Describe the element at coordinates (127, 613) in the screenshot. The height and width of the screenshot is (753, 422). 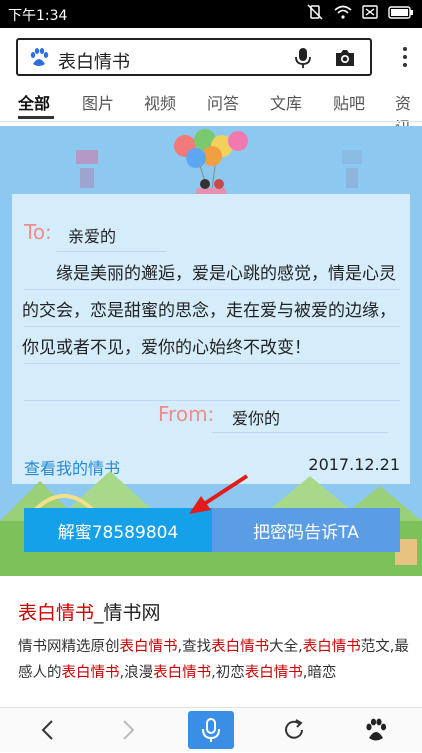
I see `result-title-rest: _情书网` at that location.